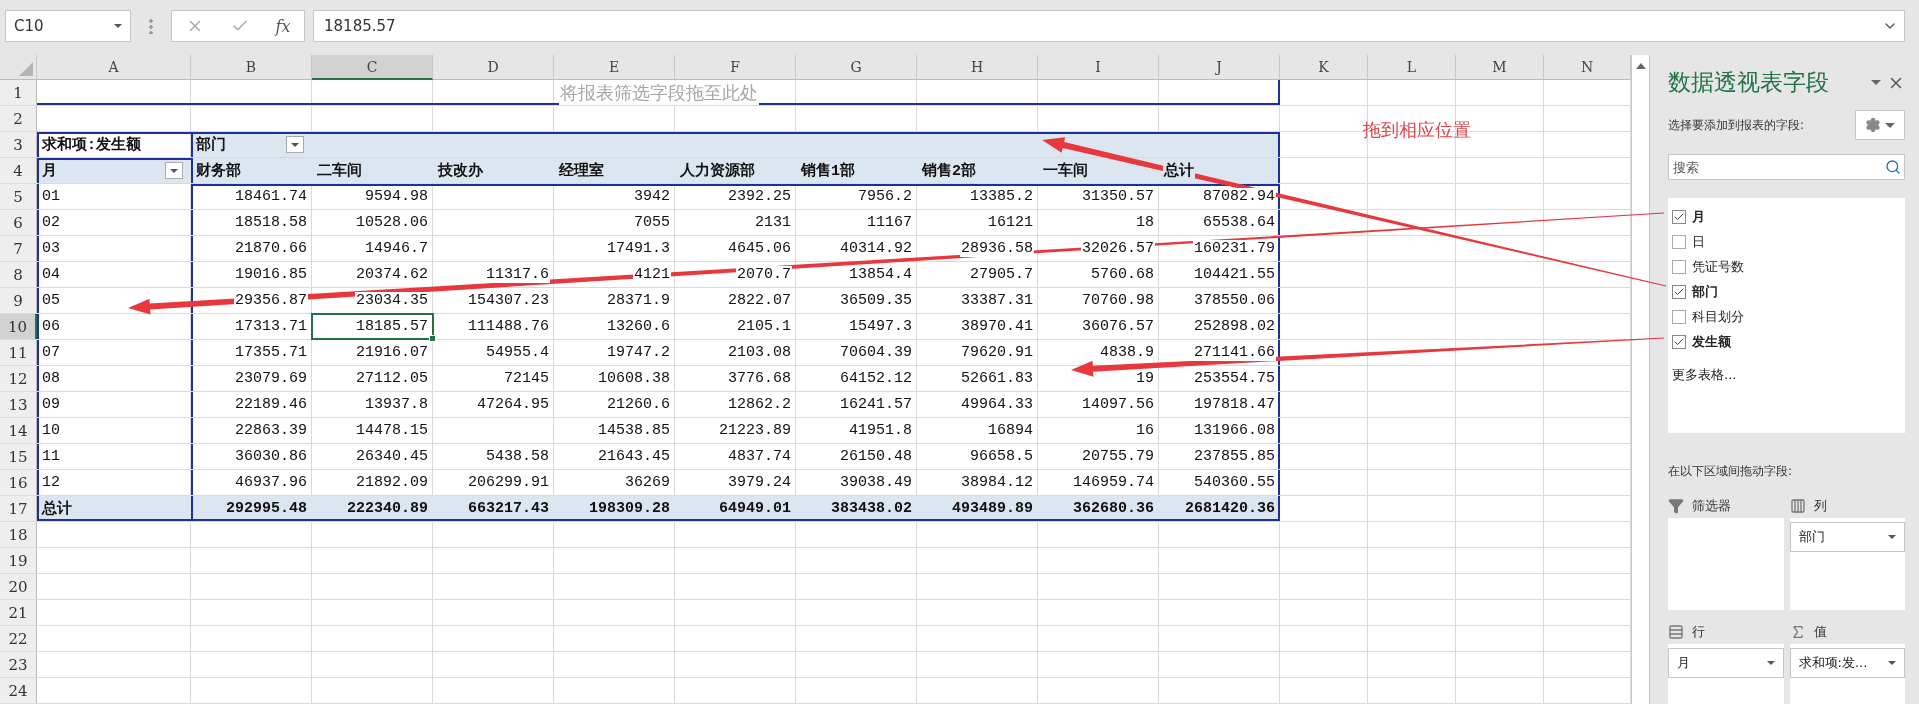 Image resolution: width=1919 pixels, height=704 pixels. Describe the element at coordinates (18, 404) in the screenshot. I see `row-header: 13` at that location.